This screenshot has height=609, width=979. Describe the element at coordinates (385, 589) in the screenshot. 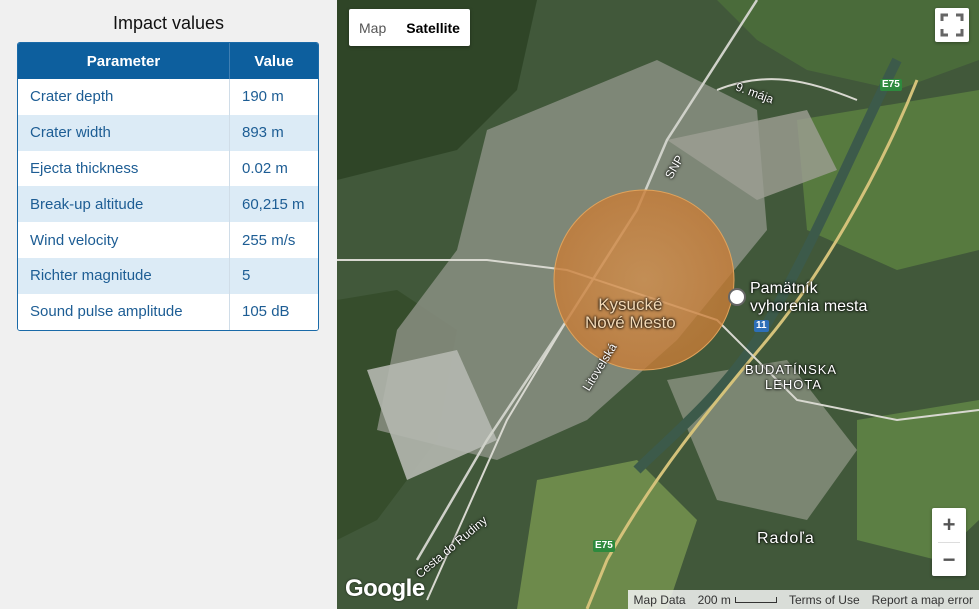

I see `google-logo: Google` at that location.